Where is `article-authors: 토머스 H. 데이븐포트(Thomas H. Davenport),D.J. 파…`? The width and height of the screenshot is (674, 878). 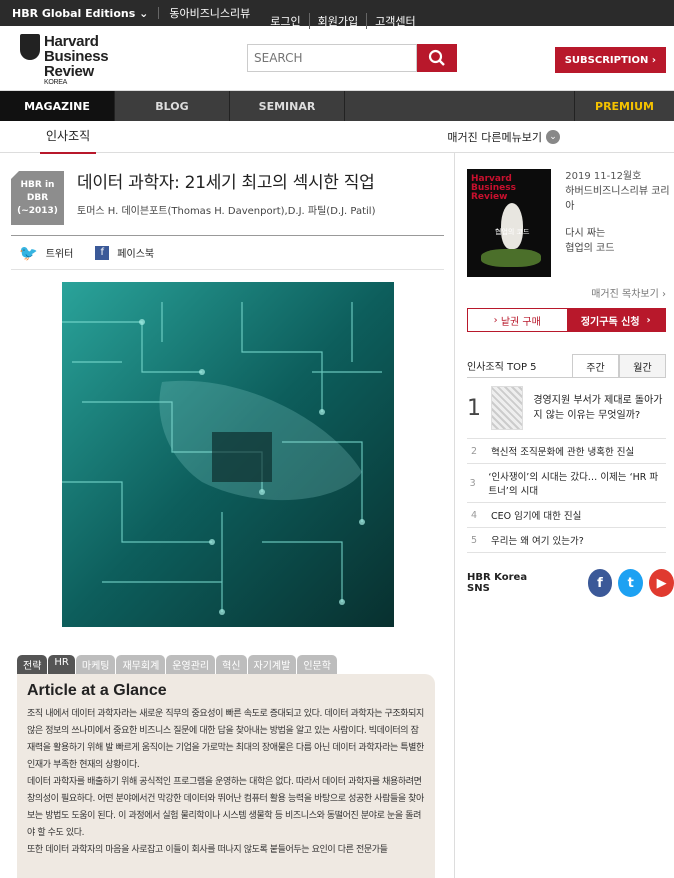
article-authors: 토머스 H. 데이븐포트(Thomas H. Davenport),D.J. 파… is located at coordinates (226, 211).